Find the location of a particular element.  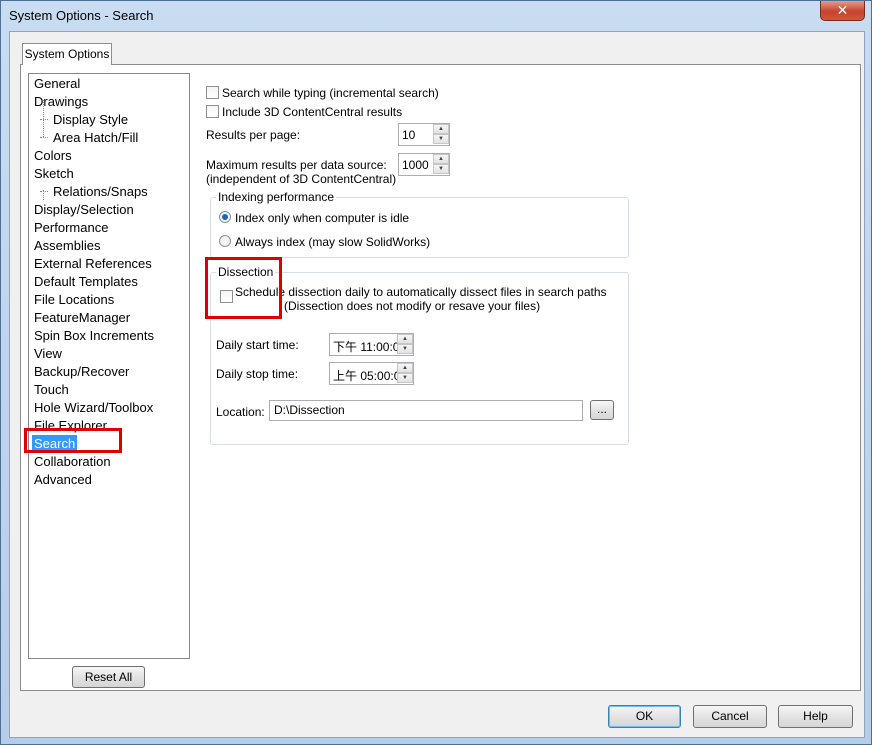

tree-item-label: Area Hatch/Fill is located at coordinates (96, 137).